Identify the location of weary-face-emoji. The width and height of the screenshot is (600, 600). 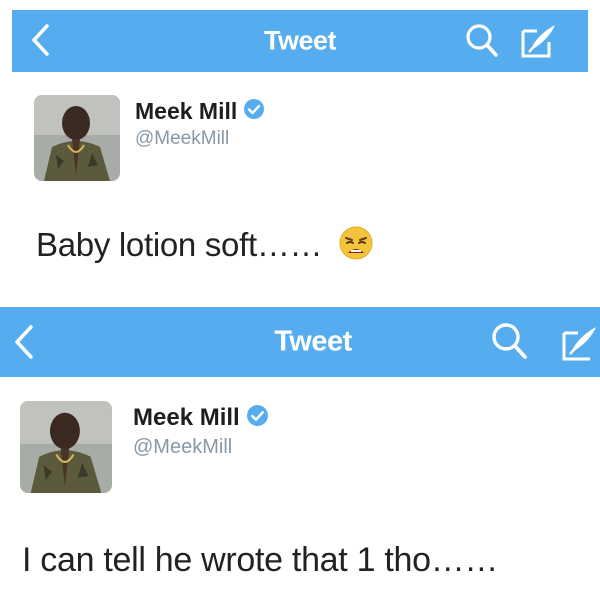
(356, 247).